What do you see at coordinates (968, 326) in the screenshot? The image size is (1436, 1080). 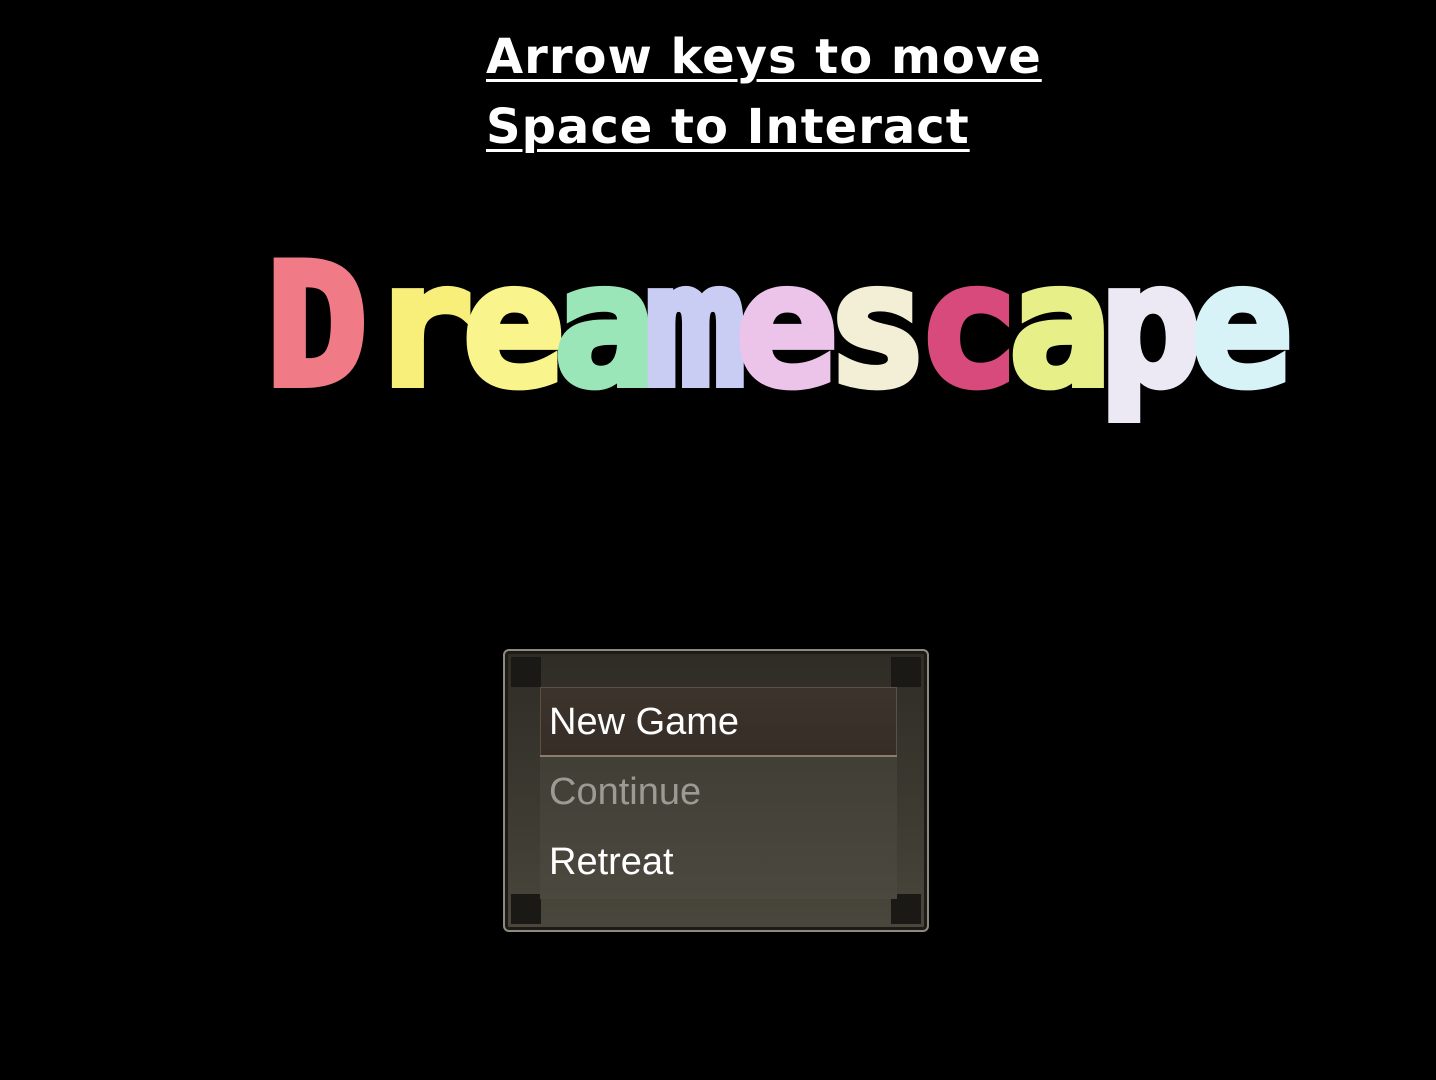 I see `title-letter: c` at bounding box center [968, 326].